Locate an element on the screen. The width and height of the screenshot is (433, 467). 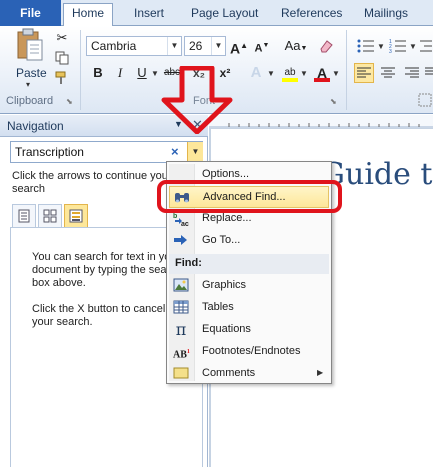
clear-formatting-button is located at coordinates (326, 46).